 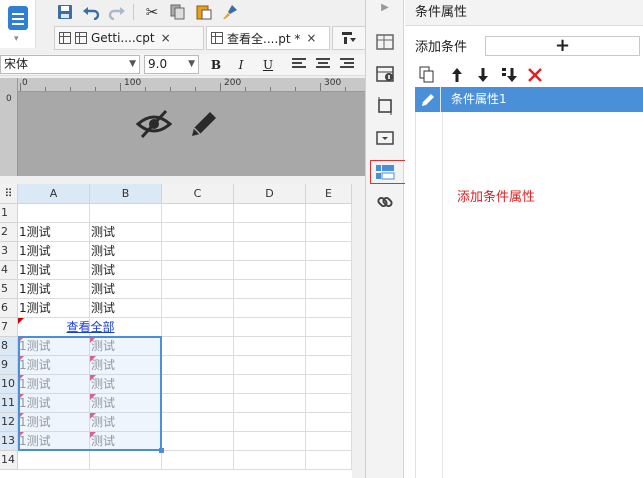 I want to click on row-header: 5, so click(x=9, y=289).